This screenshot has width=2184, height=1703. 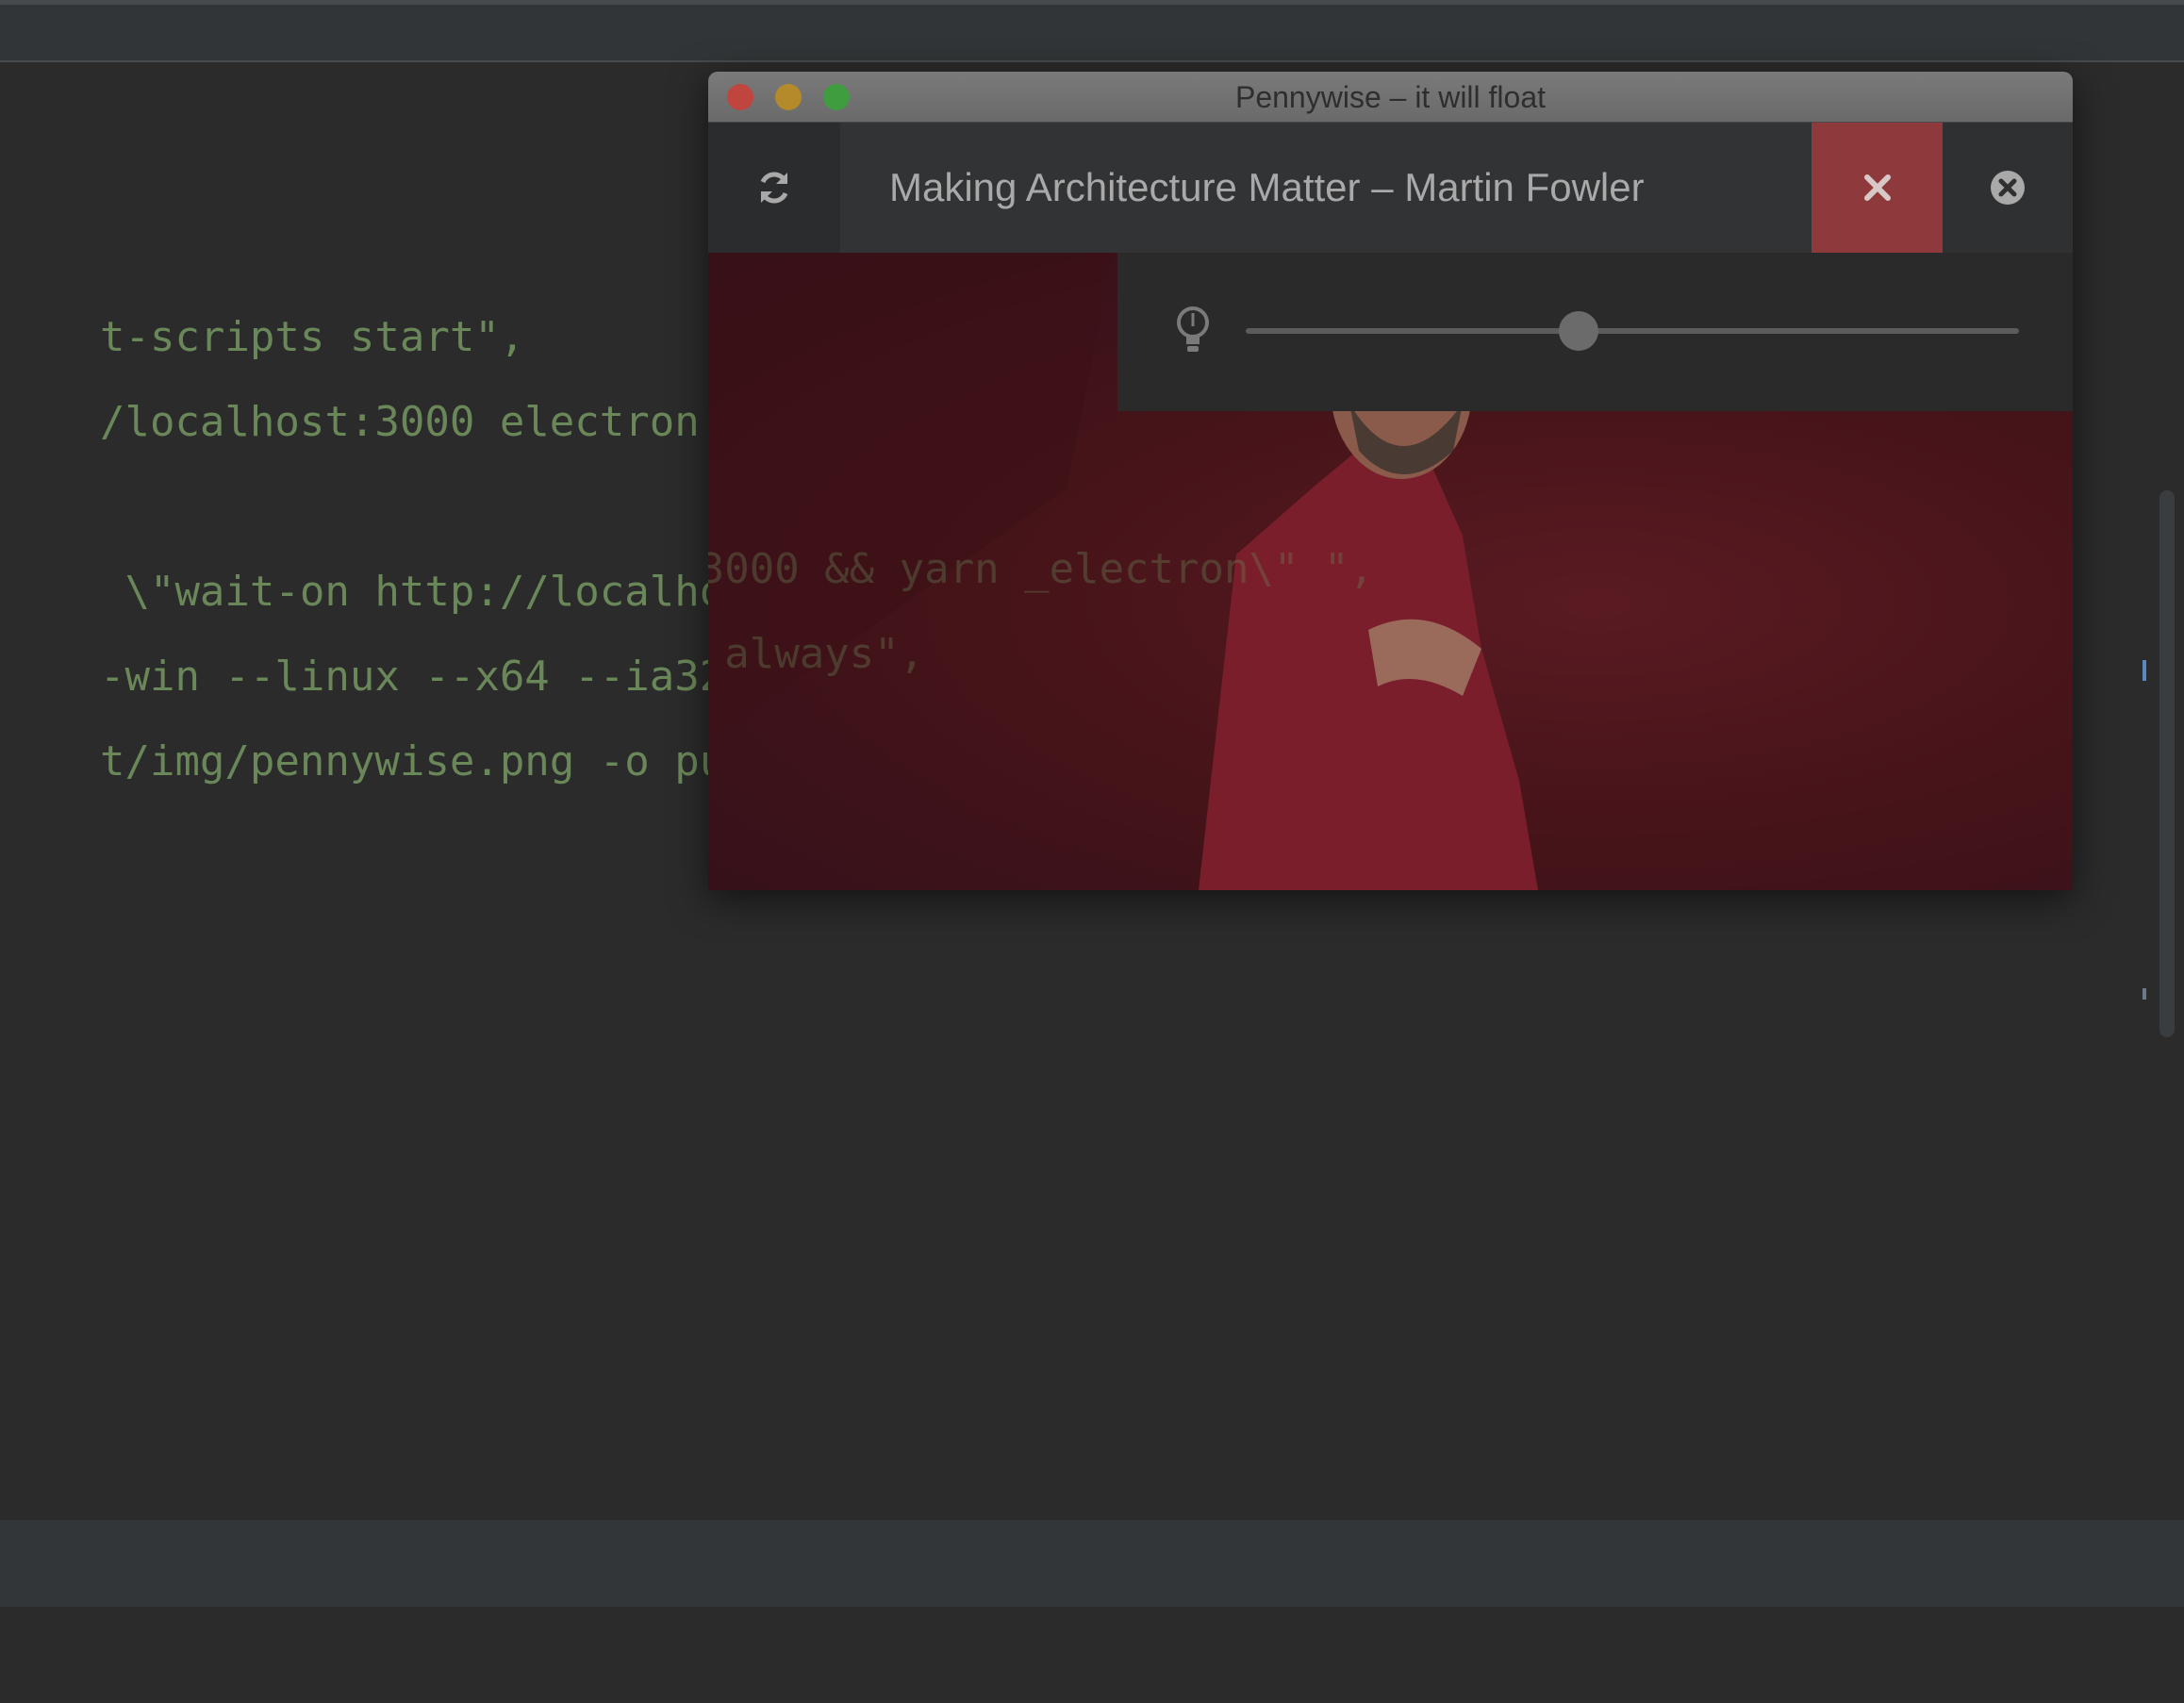 I want to click on close-video-button, so click(x=1877, y=188).